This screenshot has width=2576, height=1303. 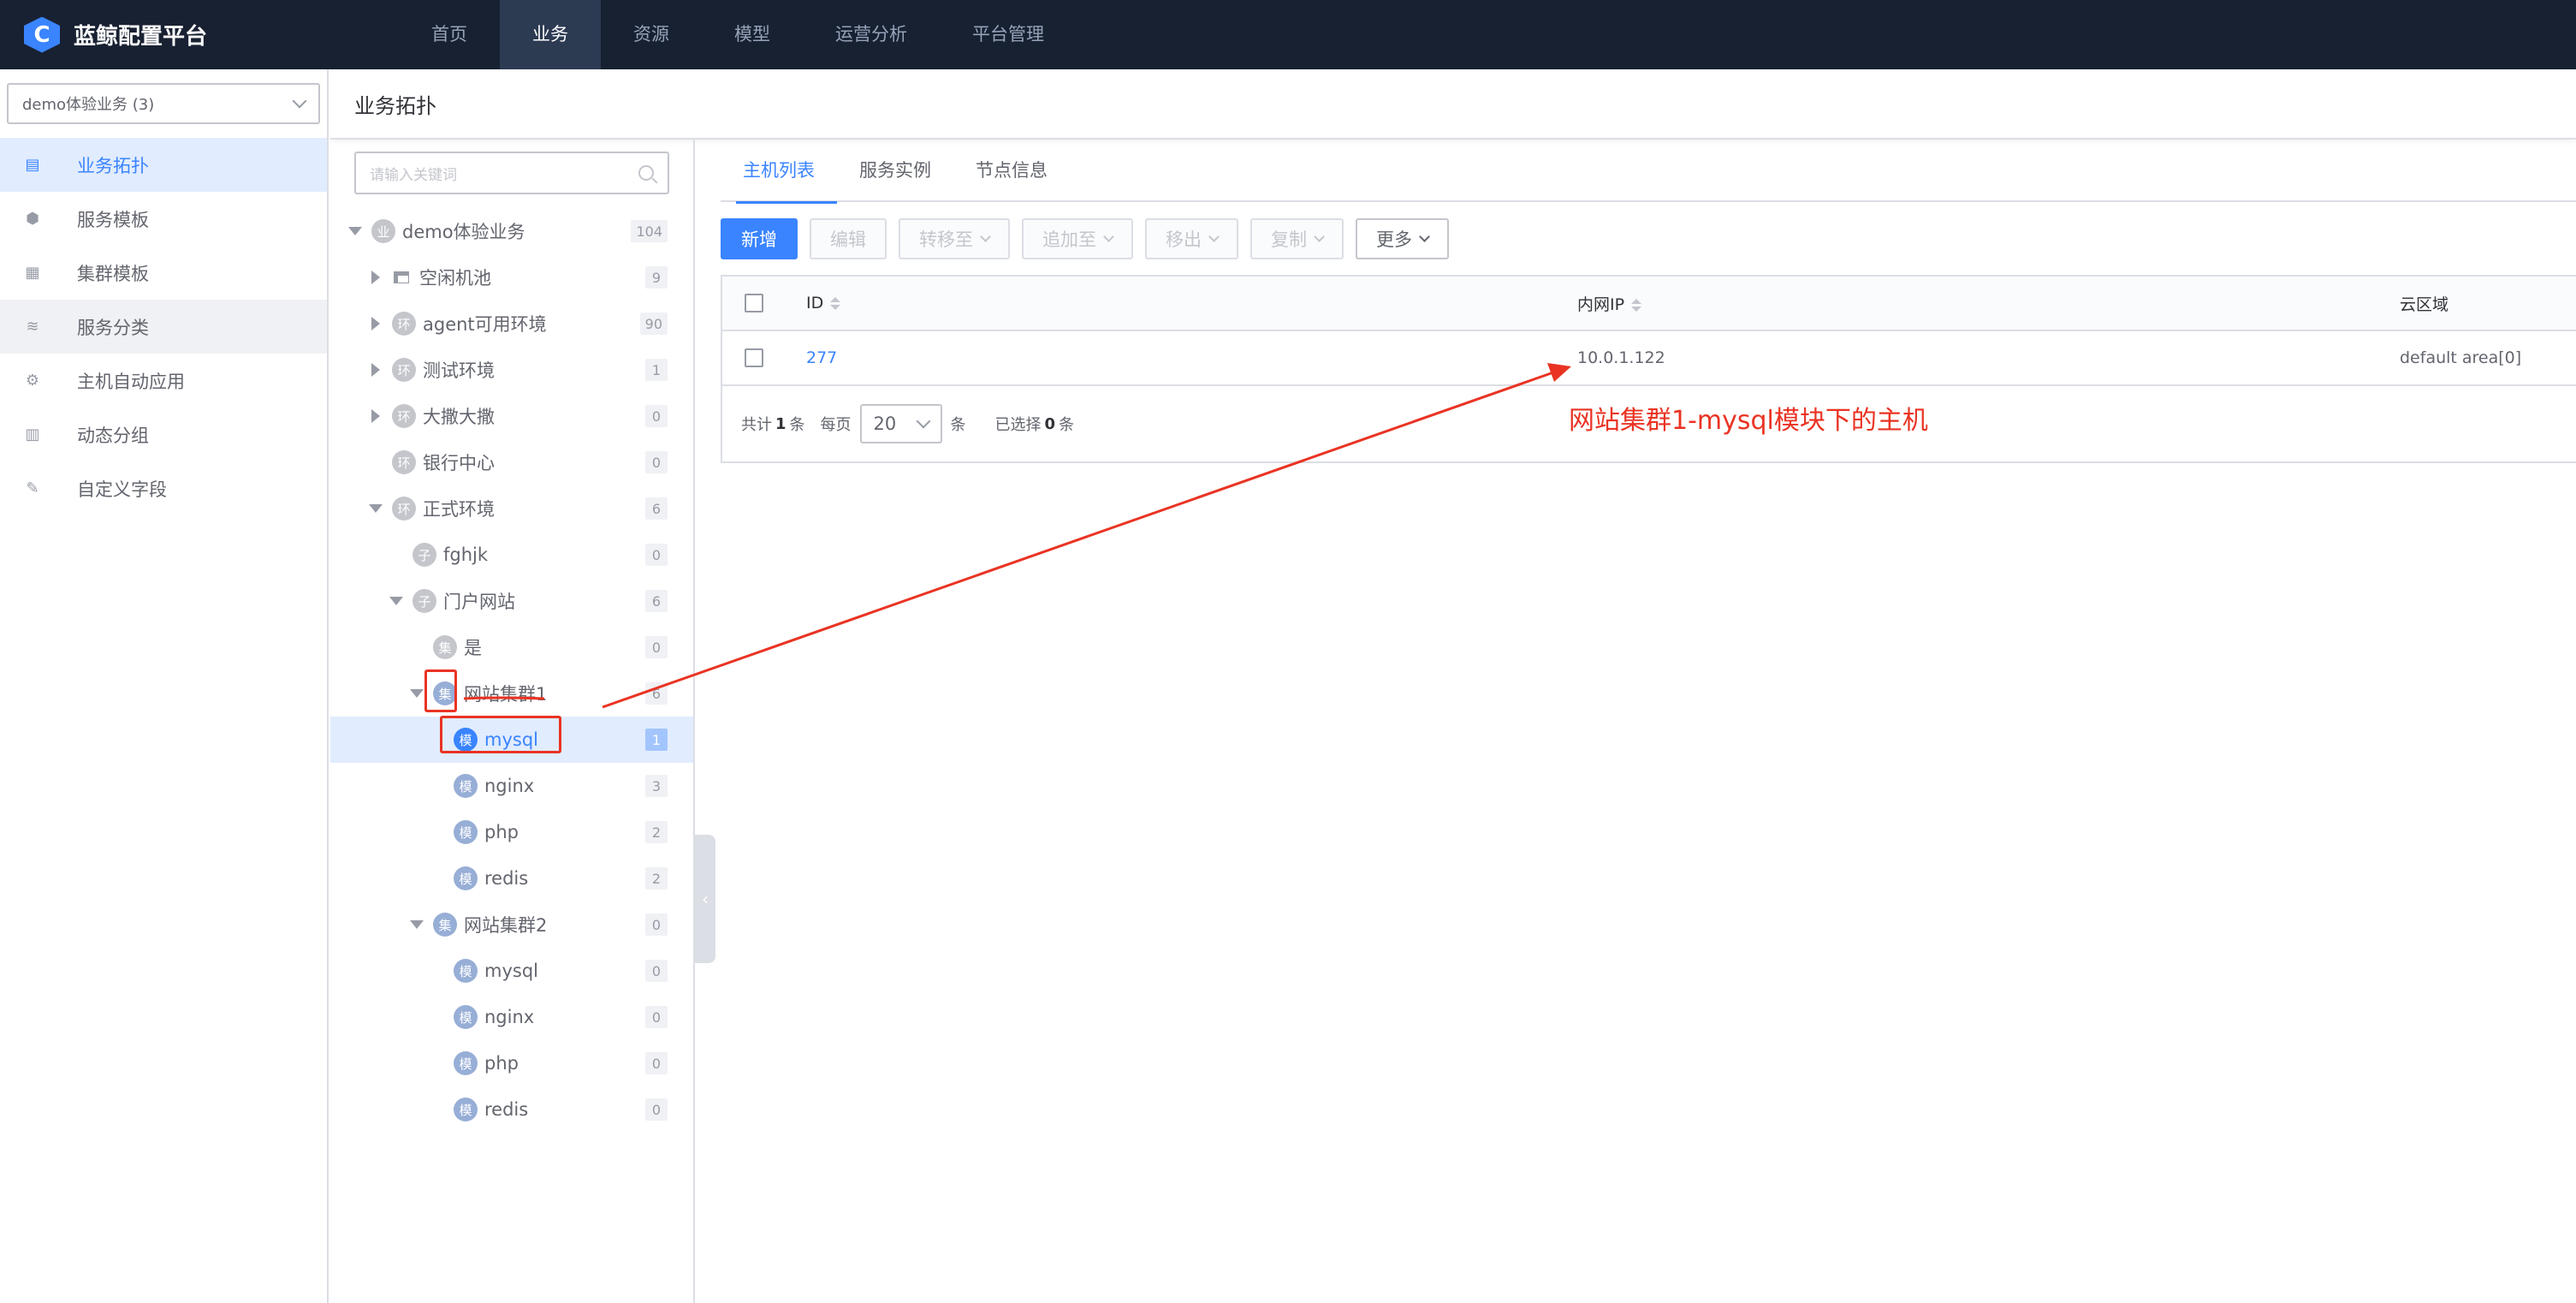 What do you see at coordinates (1289, 239) in the screenshot?
I see `copy-label: 复制` at bounding box center [1289, 239].